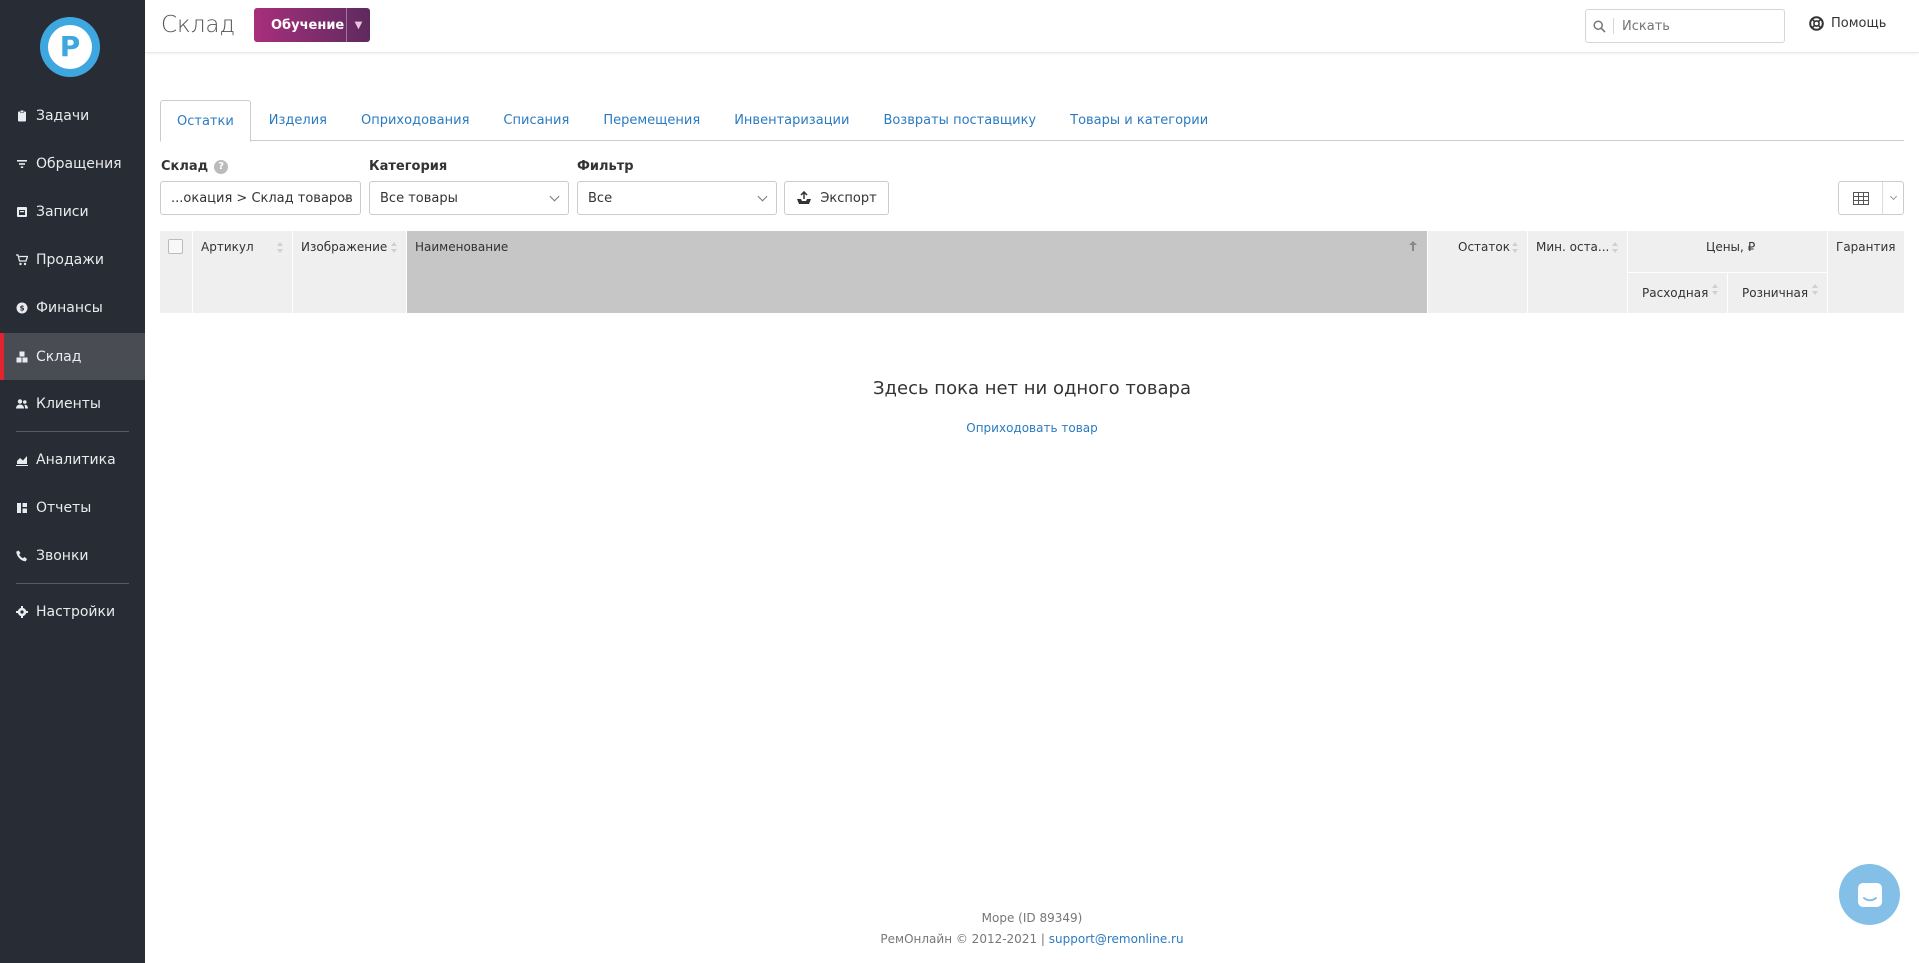  What do you see at coordinates (63, 115) in the screenshot?
I see `sidebar-item-label: Задачи` at bounding box center [63, 115].